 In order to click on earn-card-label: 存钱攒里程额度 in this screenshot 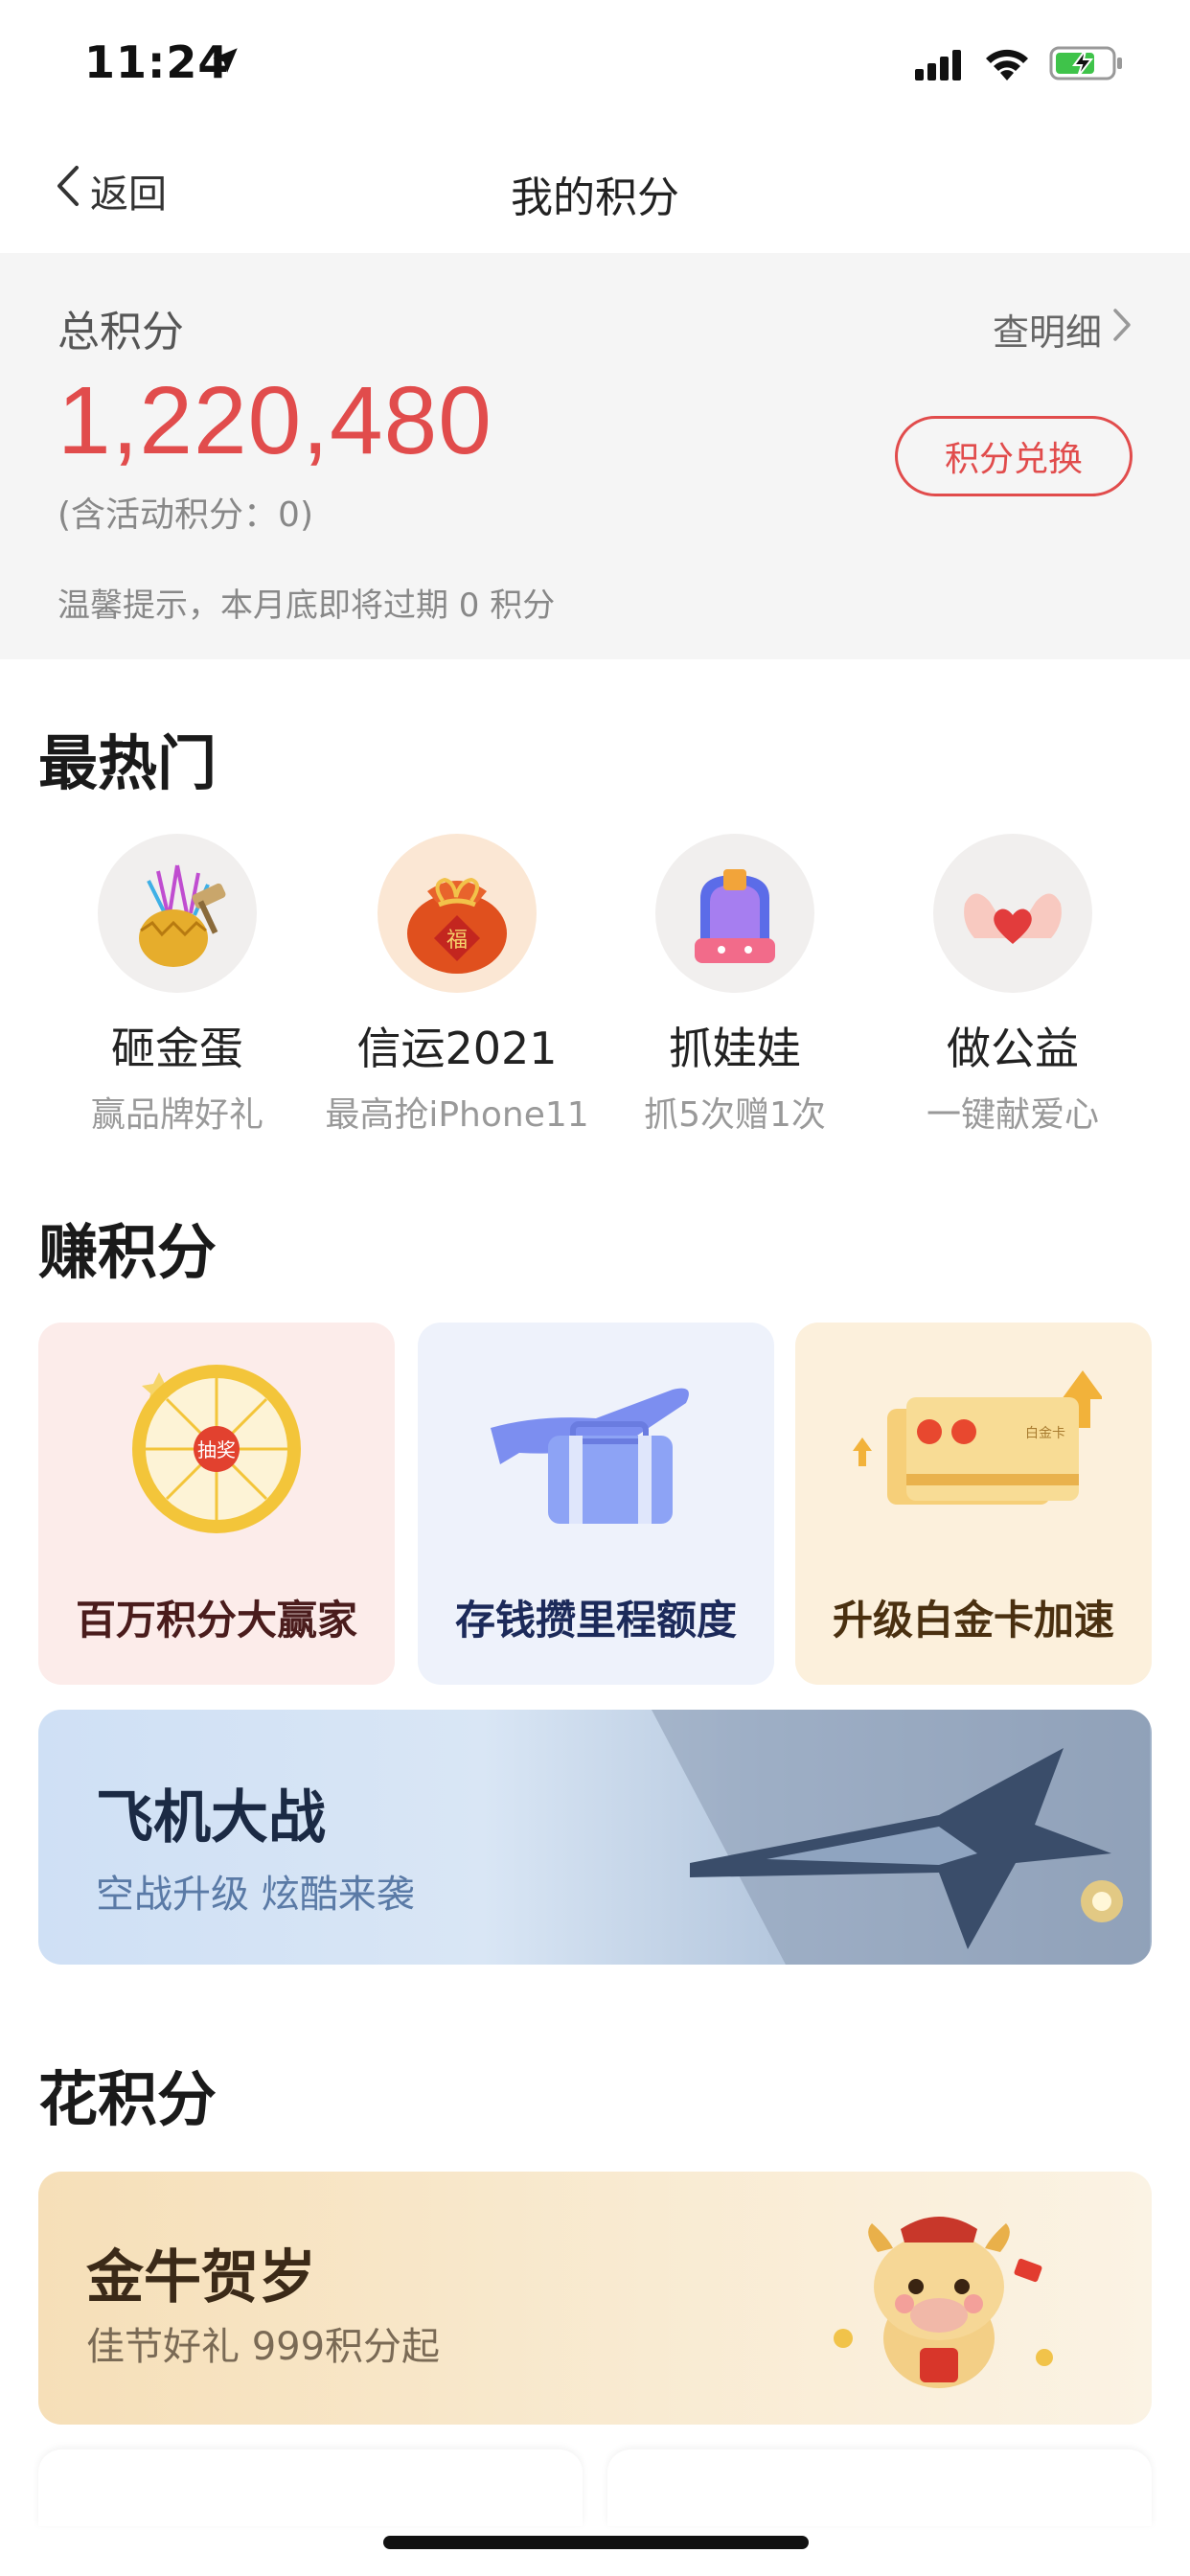, I will do `click(595, 1621)`.